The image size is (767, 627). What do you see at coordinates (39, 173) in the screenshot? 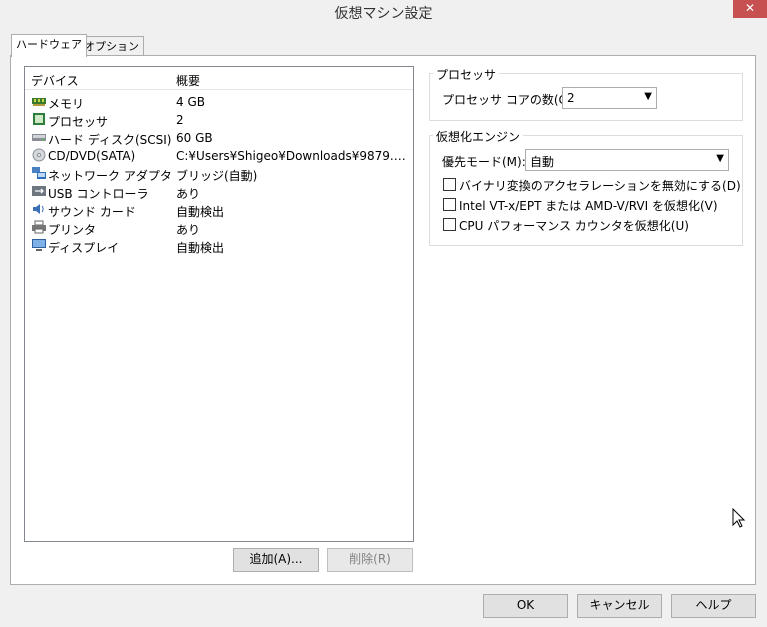
I see `network-adapter-icon` at bounding box center [39, 173].